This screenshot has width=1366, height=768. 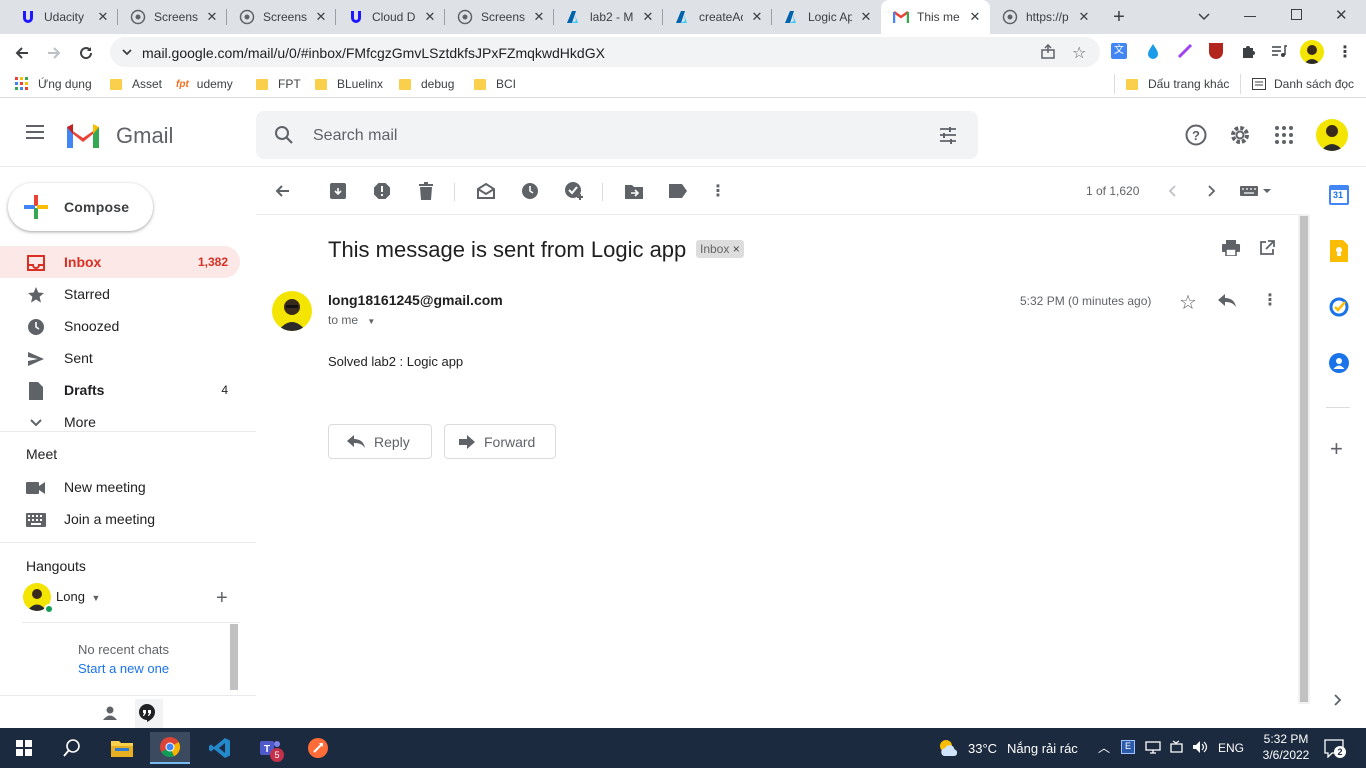 I want to click on back-button, so click(x=22, y=53).